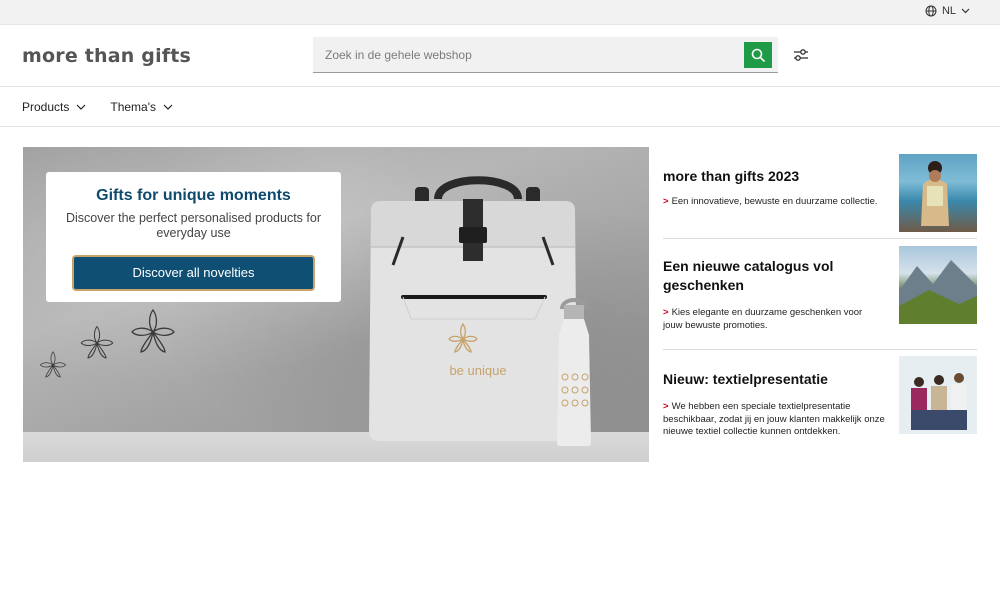  Describe the element at coordinates (574, 372) in the screenshot. I see `bottle-image` at that location.